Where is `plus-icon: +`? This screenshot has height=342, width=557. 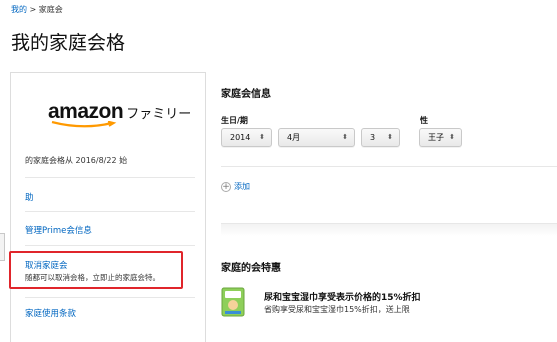 plus-icon: + is located at coordinates (226, 186).